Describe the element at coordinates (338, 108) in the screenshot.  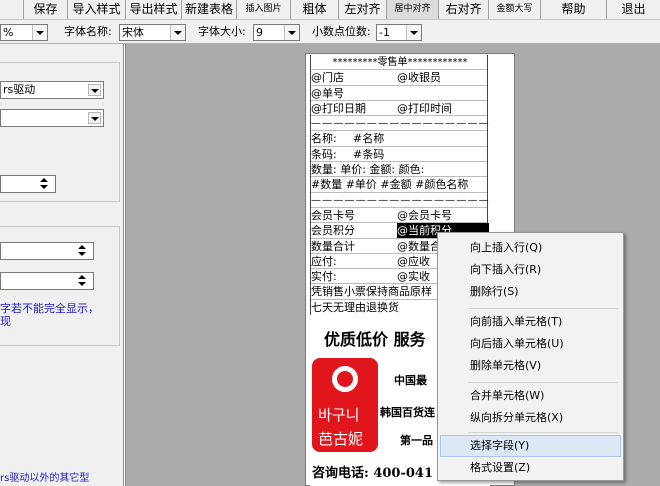
I see `print-date-field: @打印日期` at that location.